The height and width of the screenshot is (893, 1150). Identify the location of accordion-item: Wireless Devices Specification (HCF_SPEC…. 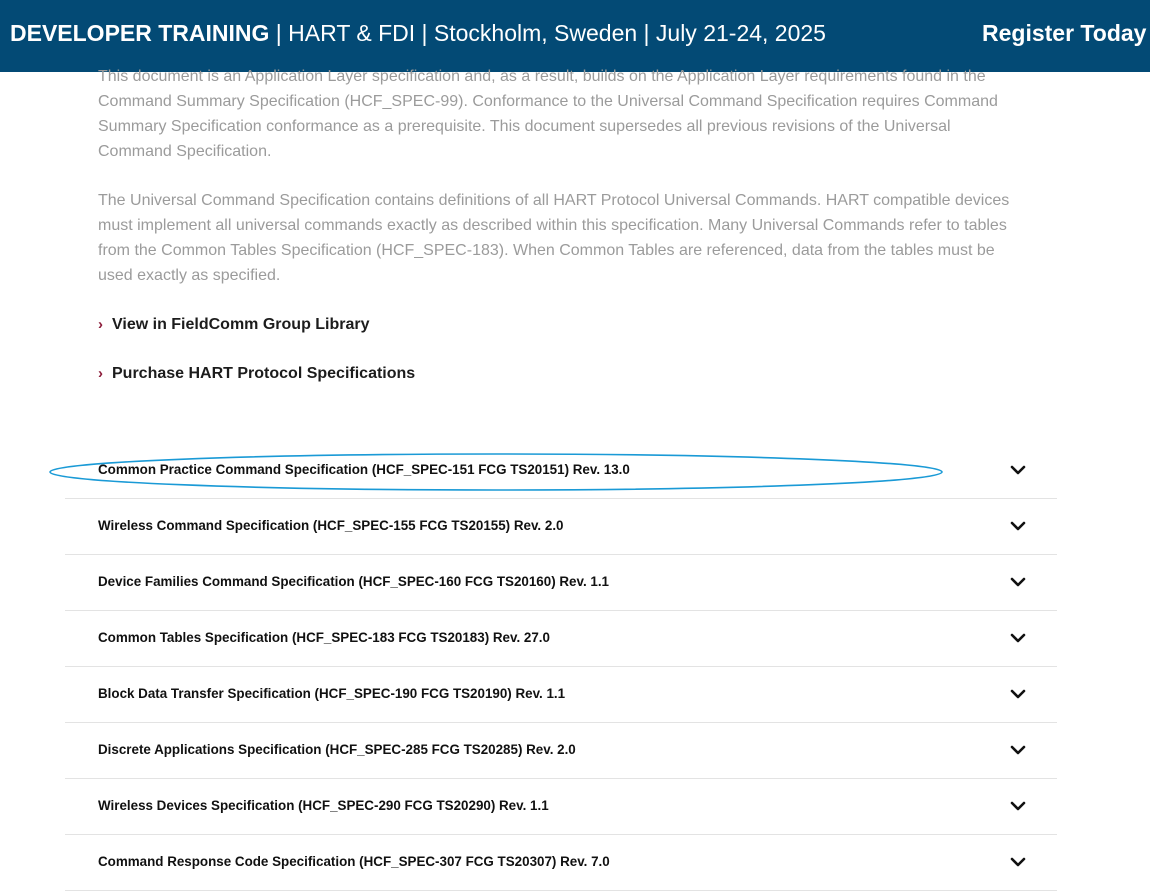
(561, 806).